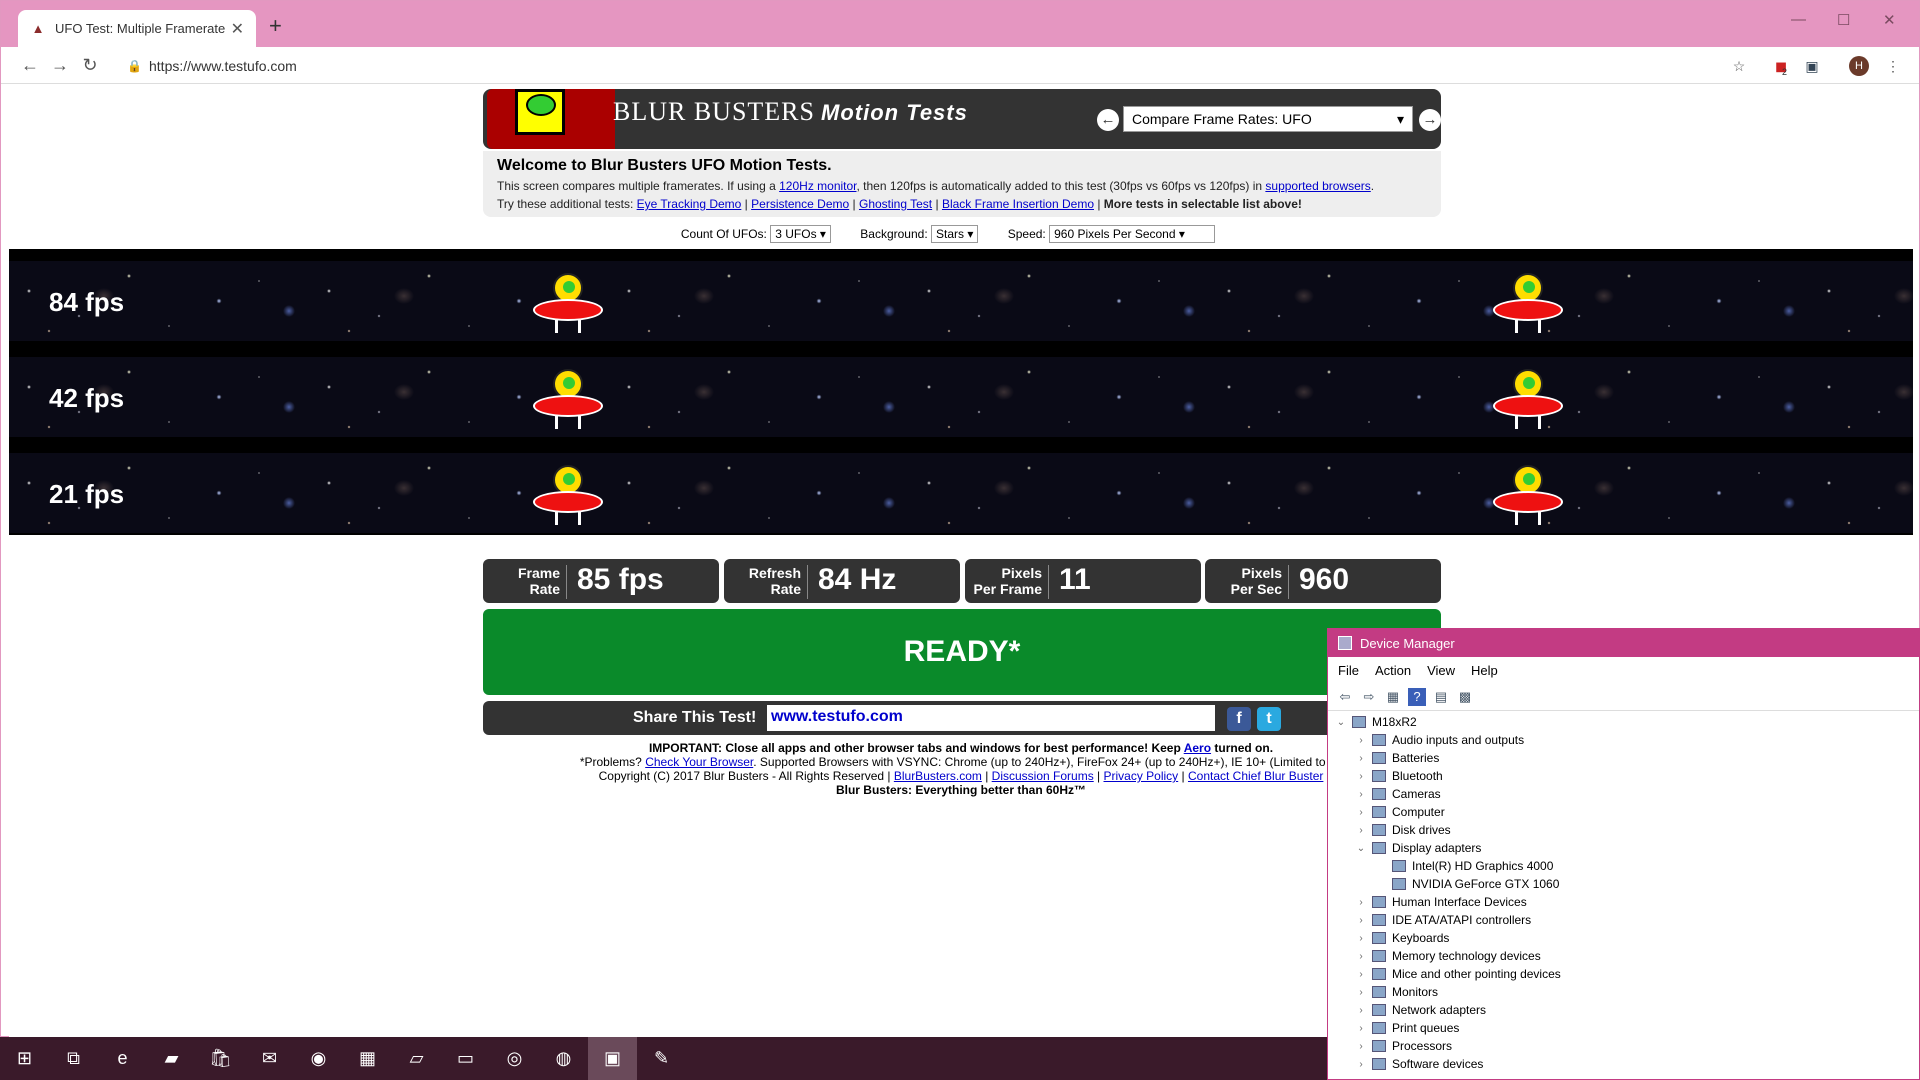 Image resolution: width=1920 pixels, height=1080 pixels. What do you see at coordinates (1141, 776) in the screenshot?
I see `privacy-link: Privacy Policy` at bounding box center [1141, 776].